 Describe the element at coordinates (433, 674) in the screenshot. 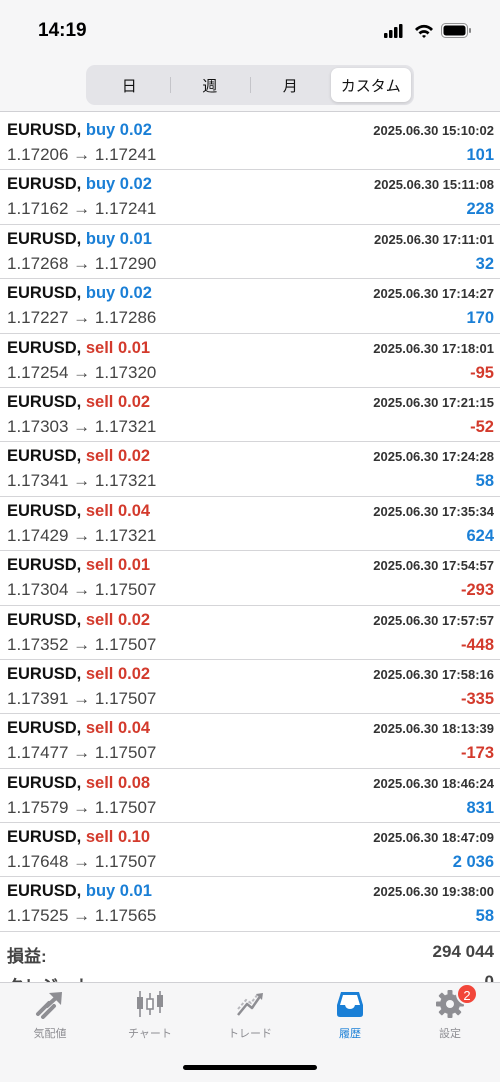

I see `trade-time: 2025.06.30 17:58:16` at that location.